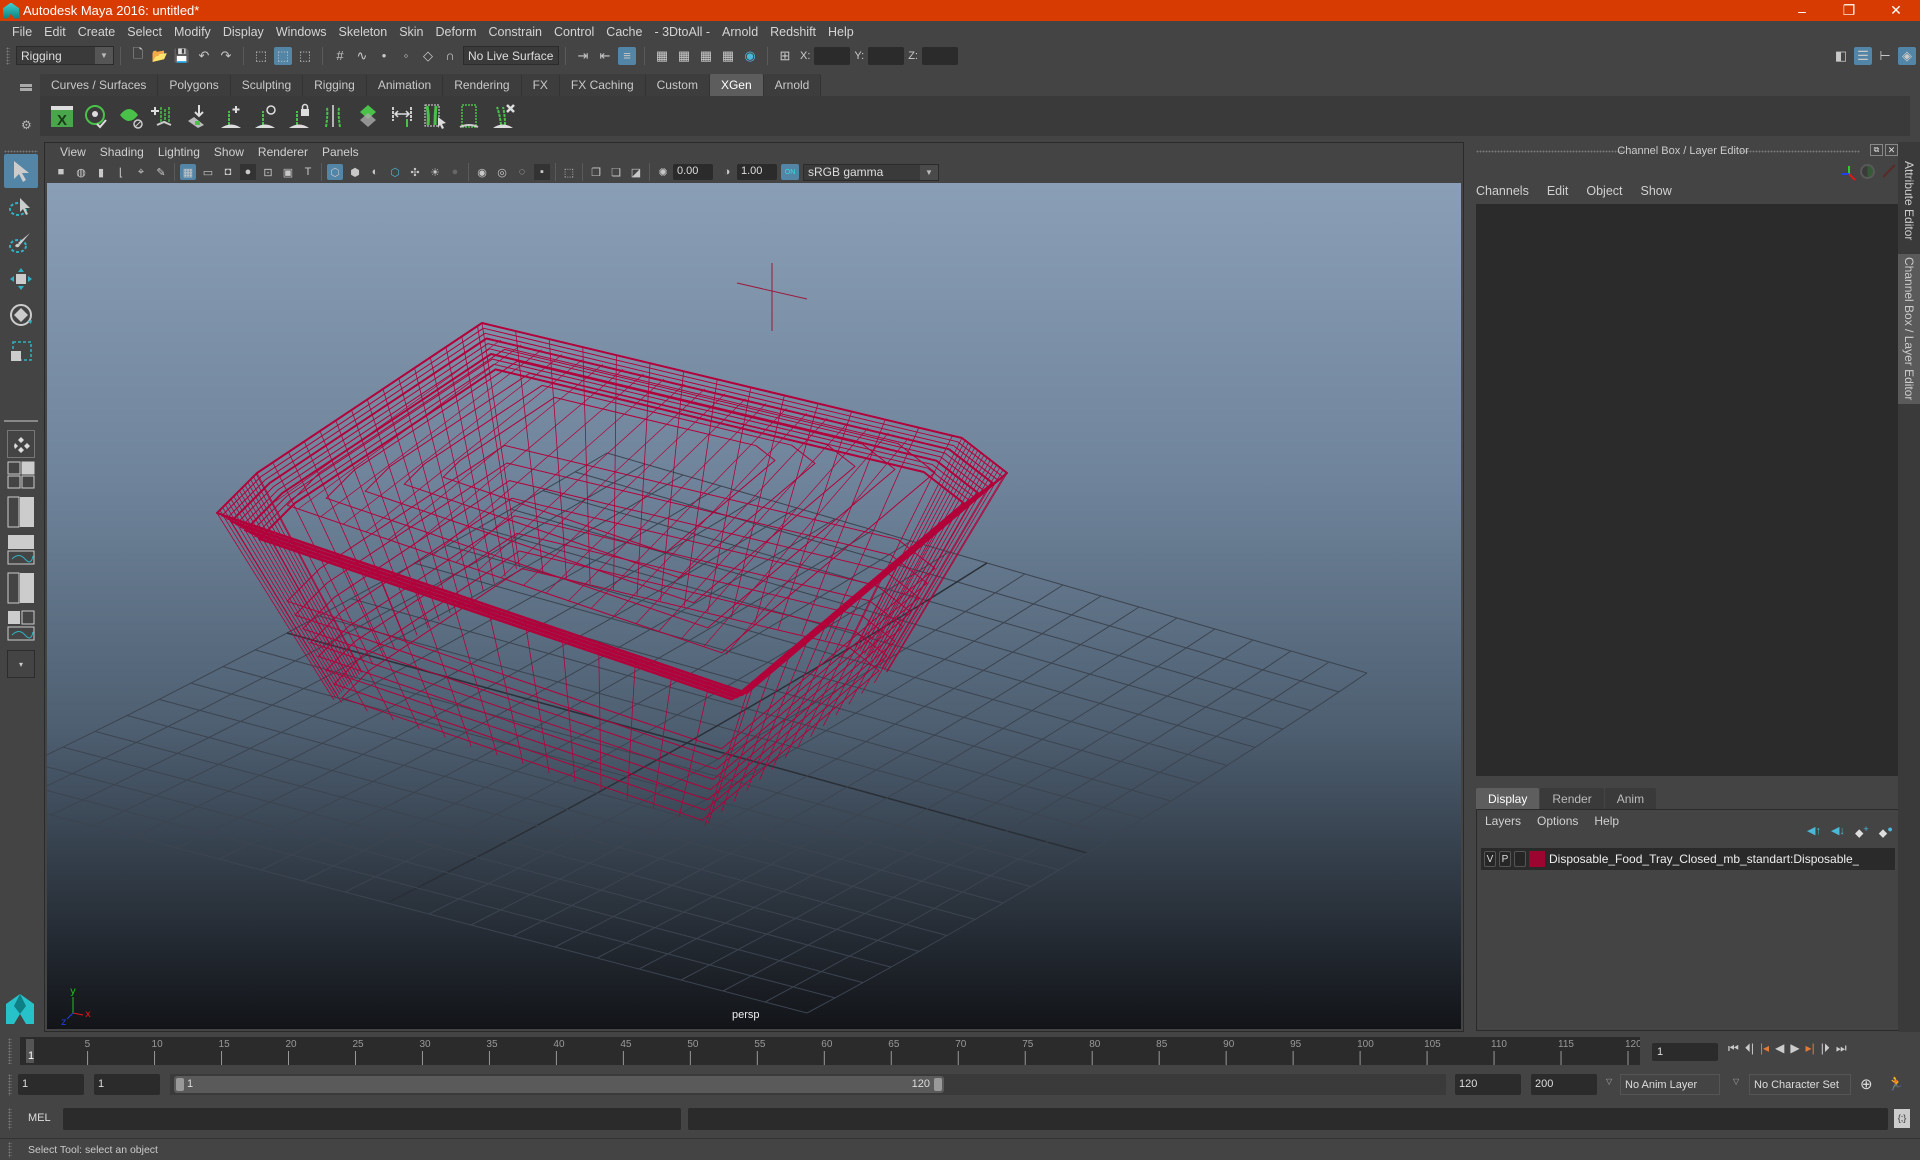  What do you see at coordinates (1764, 1048) in the screenshot?
I see `step-back-key-icon: |◂` at bounding box center [1764, 1048].